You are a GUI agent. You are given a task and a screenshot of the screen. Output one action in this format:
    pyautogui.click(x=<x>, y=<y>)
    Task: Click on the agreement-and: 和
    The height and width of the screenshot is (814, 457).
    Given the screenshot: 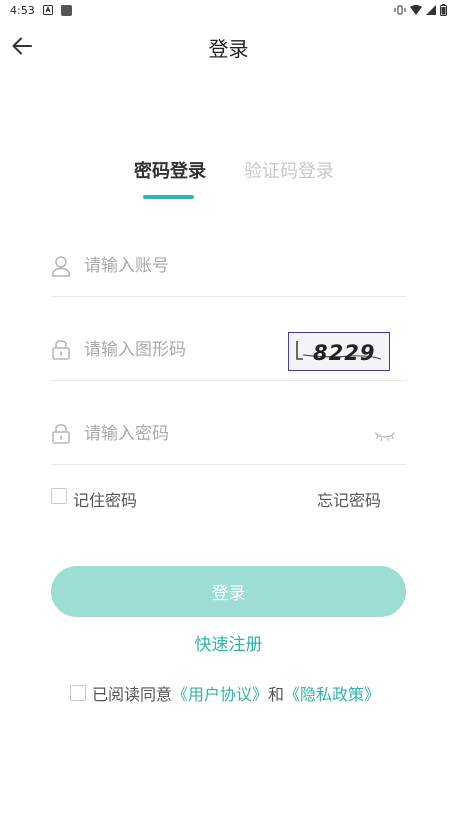 What is the action you would take?
    pyautogui.click(x=276, y=694)
    